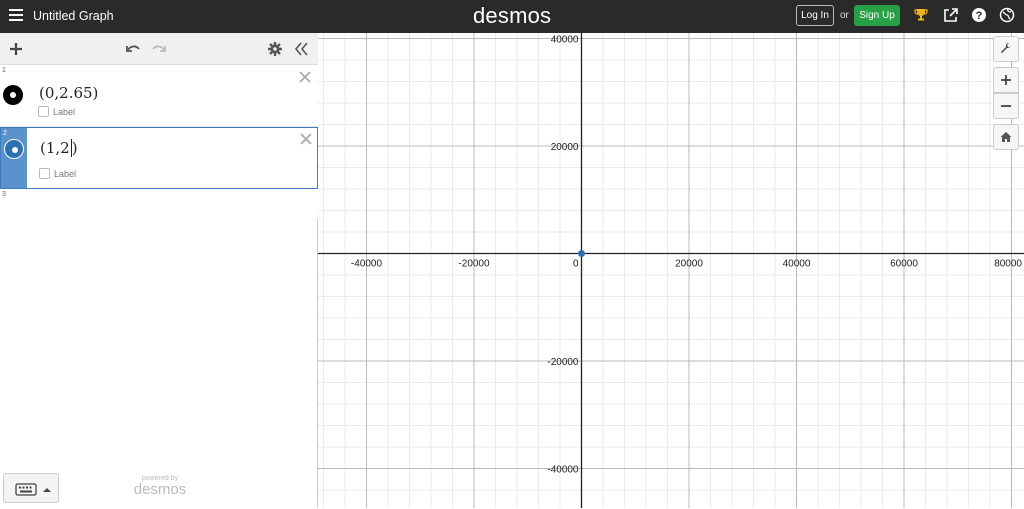 The height and width of the screenshot is (509, 1024). I want to click on expression-toolbar, so click(159, 49).